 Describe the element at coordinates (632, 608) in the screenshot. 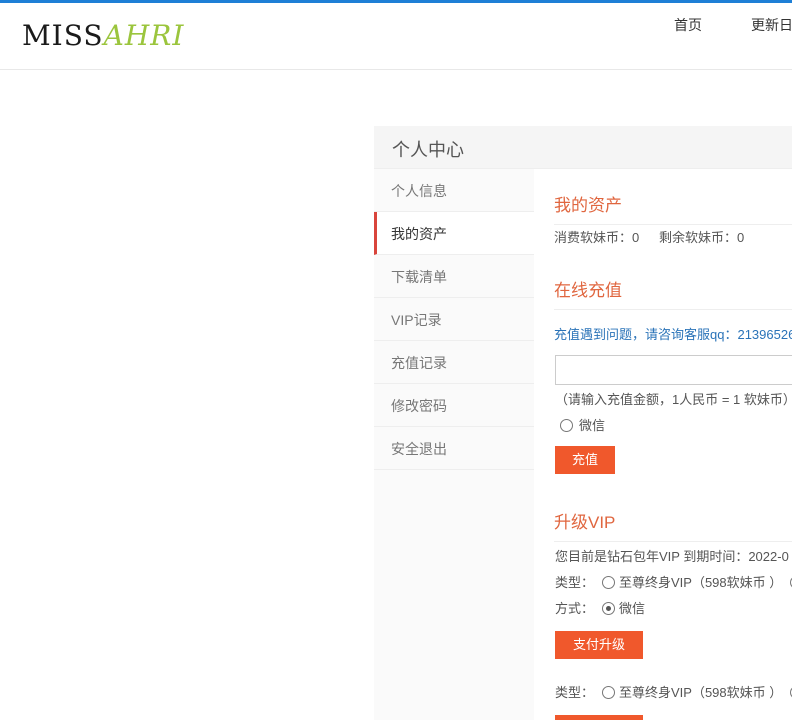

I see `vip-method-option: 微信` at that location.